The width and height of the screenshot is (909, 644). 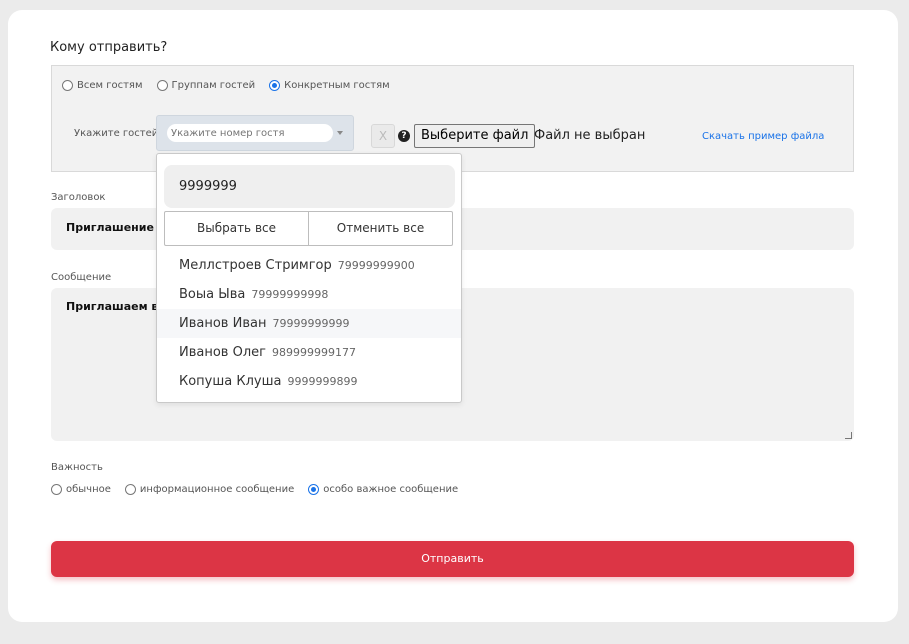 I want to click on importance-label: Важность, so click(x=77, y=467).